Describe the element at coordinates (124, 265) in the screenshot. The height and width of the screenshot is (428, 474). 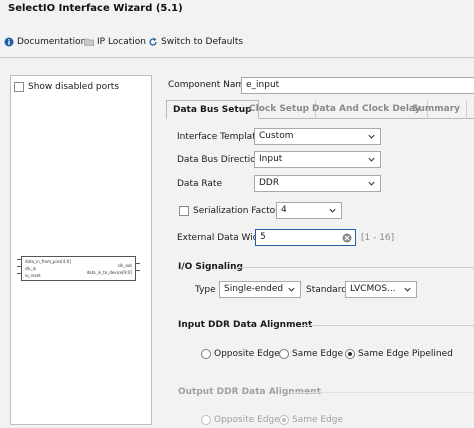
I see `port-label: clk_out` at that location.